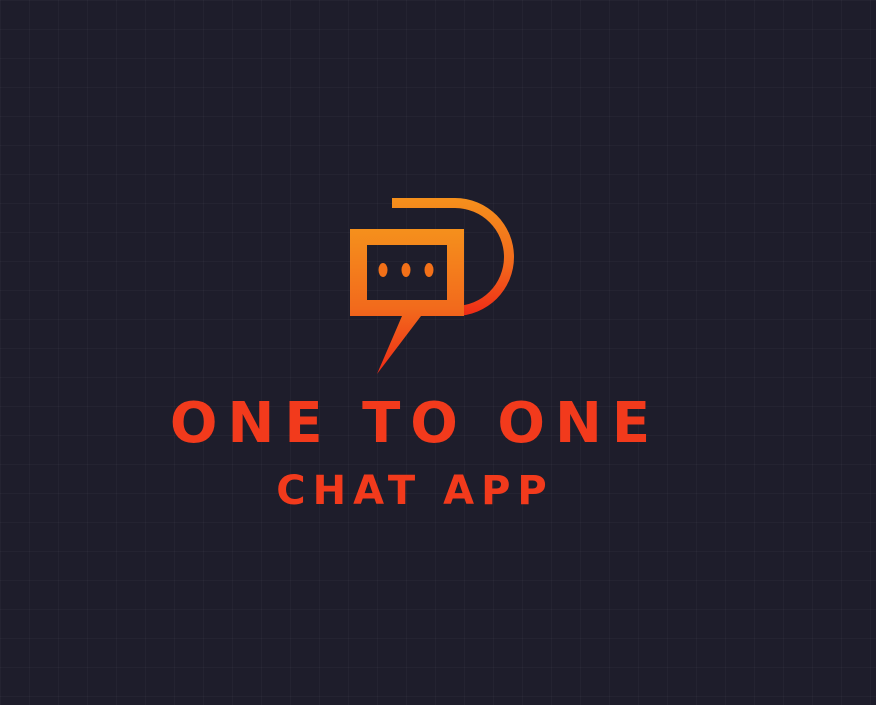 The image size is (876, 705). I want to click on brand-title: ONE TO ONE, so click(415, 423).